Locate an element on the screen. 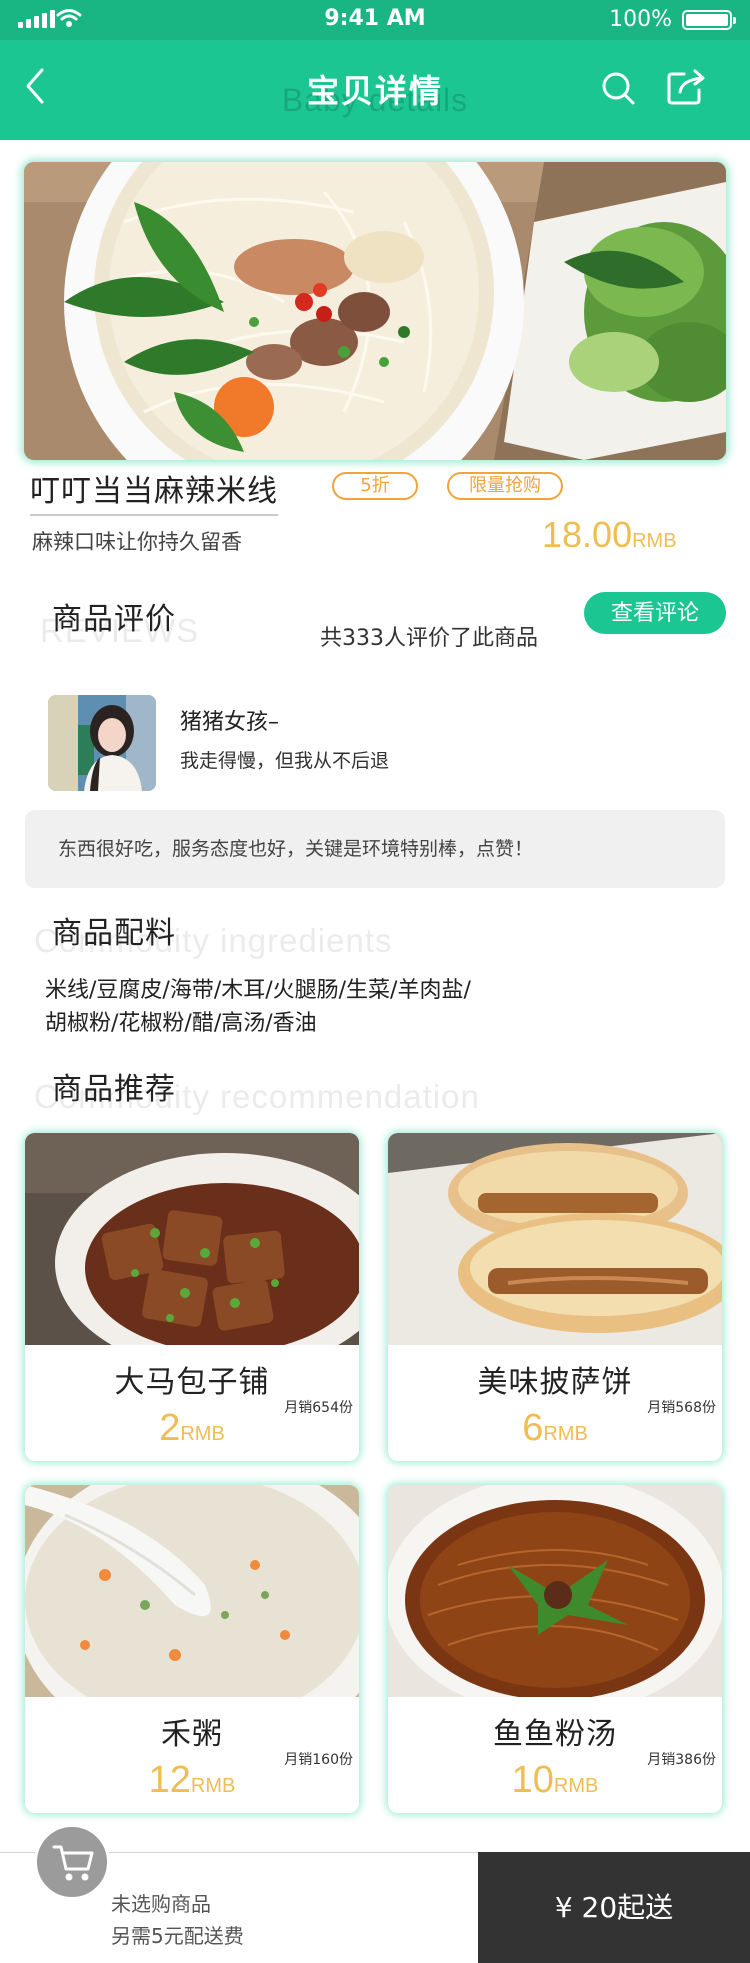 The height and width of the screenshot is (1963, 750). food-price: 2RMB is located at coordinates (192, 1428).